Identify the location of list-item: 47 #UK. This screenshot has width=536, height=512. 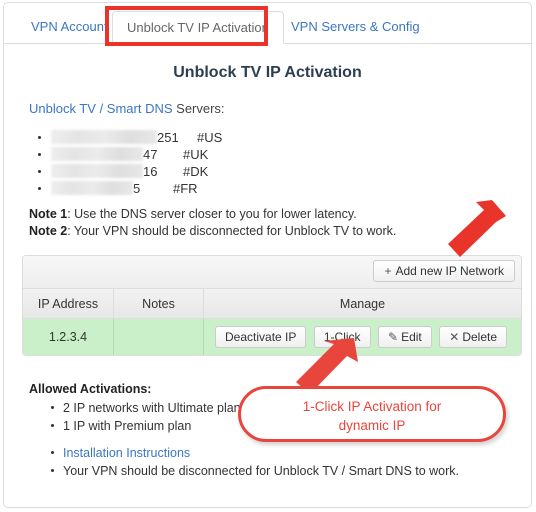
(125, 154).